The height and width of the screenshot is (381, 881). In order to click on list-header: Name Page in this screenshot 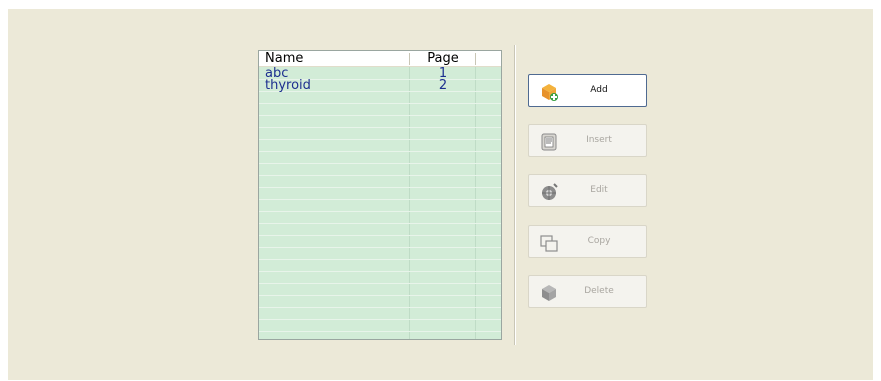, I will do `click(380, 59)`.